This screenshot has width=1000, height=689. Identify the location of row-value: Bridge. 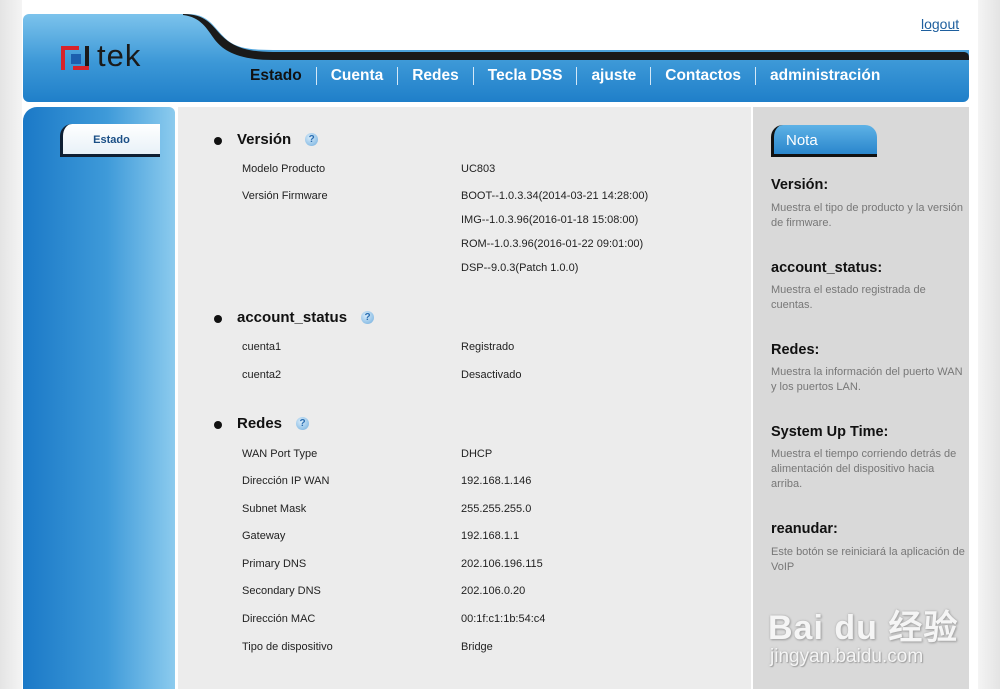
(477, 647).